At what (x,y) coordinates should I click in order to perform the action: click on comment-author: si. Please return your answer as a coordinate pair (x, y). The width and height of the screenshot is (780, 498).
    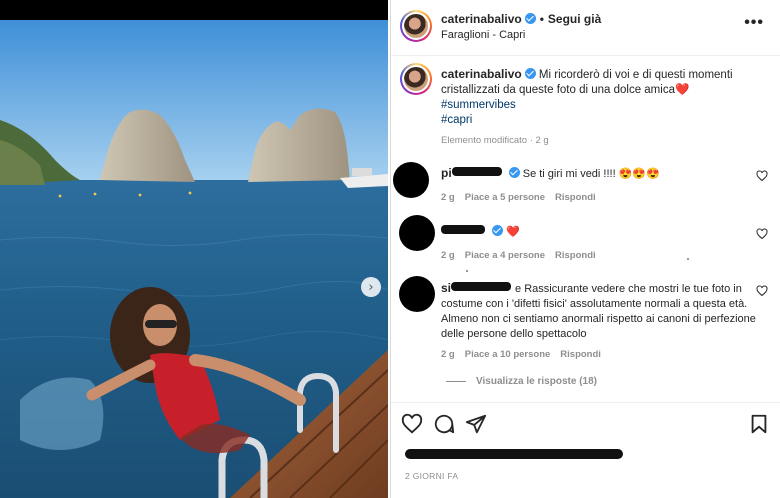
    Looking at the image, I should click on (446, 288).